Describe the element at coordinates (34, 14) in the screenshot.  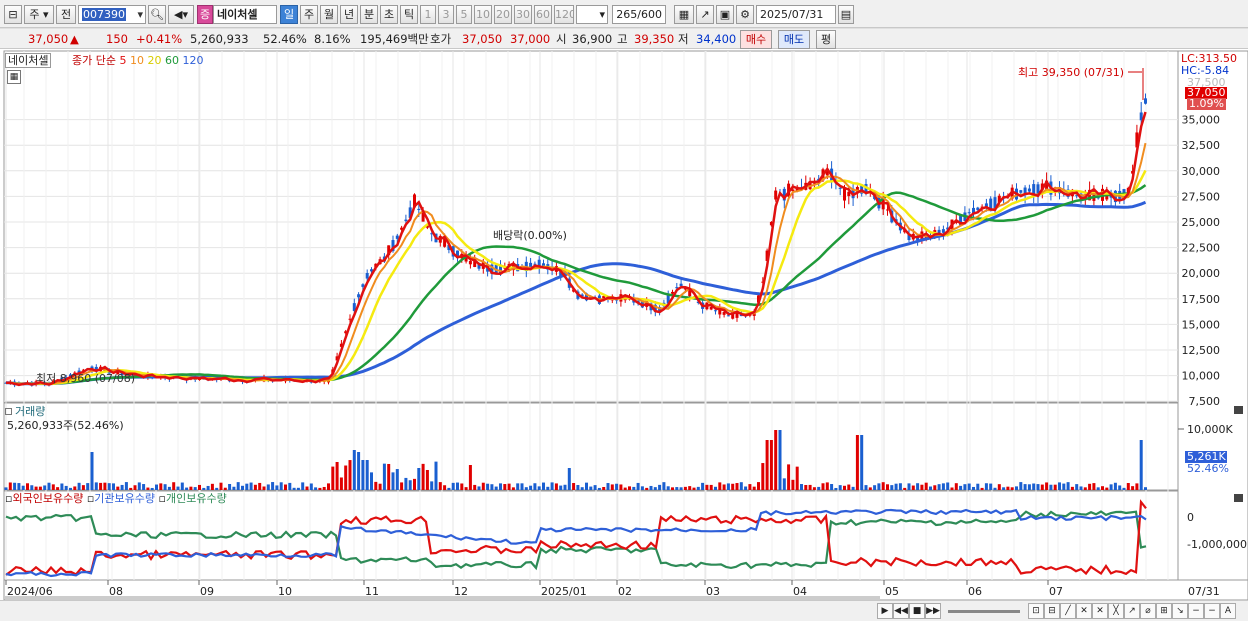
I see `period-dropdown-label: 주` at that location.